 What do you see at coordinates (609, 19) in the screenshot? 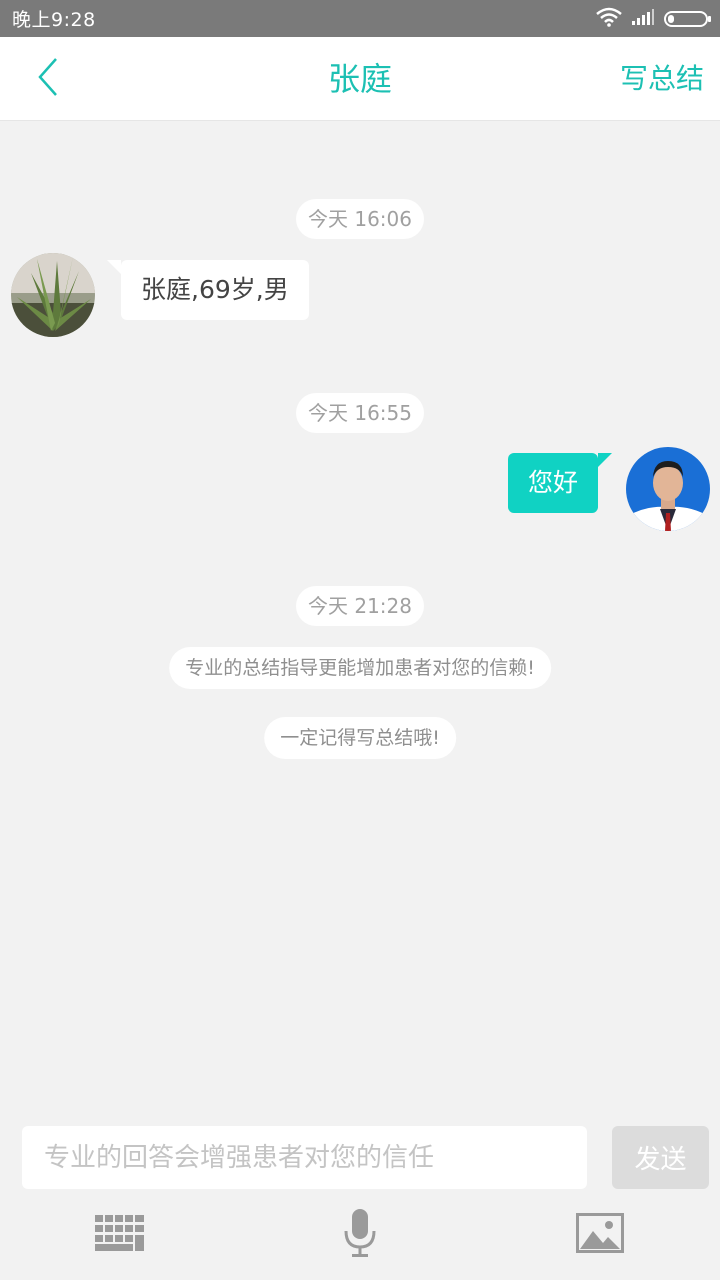
I see `wifi-icon` at bounding box center [609, 19].